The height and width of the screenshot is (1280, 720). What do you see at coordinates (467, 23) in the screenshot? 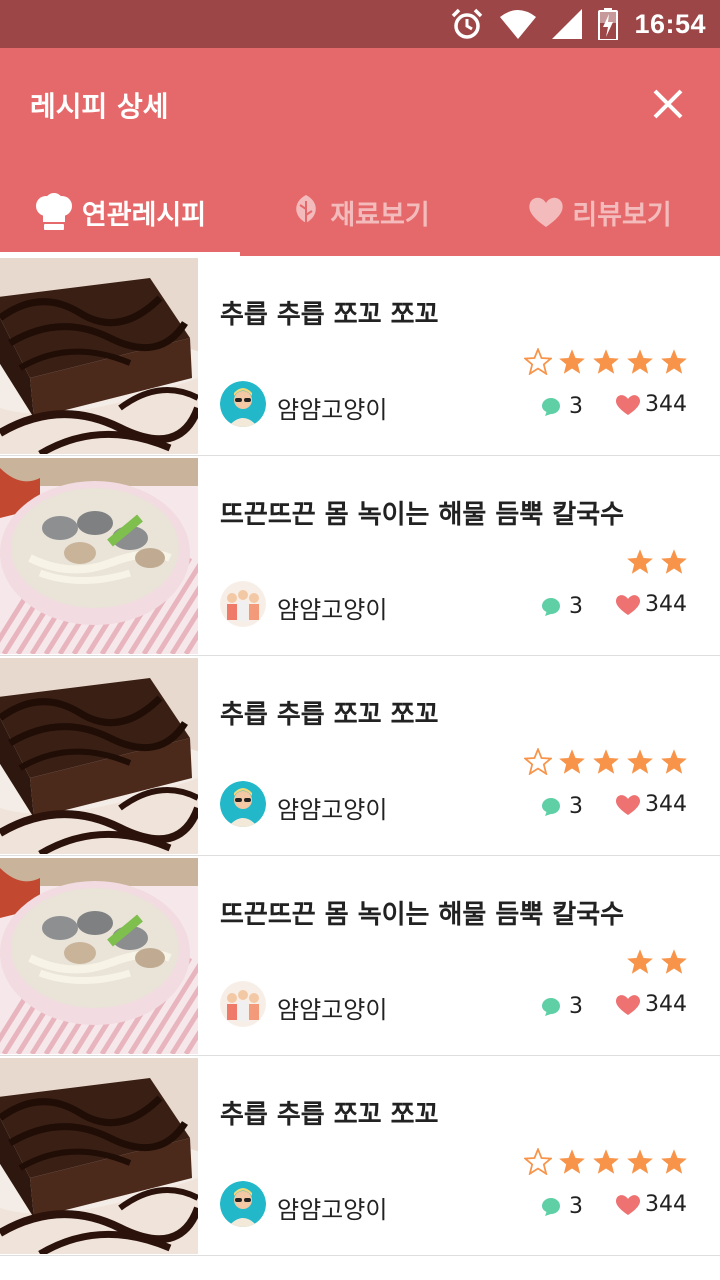
I see `alarm-icon` at bounding box center [467, 23].